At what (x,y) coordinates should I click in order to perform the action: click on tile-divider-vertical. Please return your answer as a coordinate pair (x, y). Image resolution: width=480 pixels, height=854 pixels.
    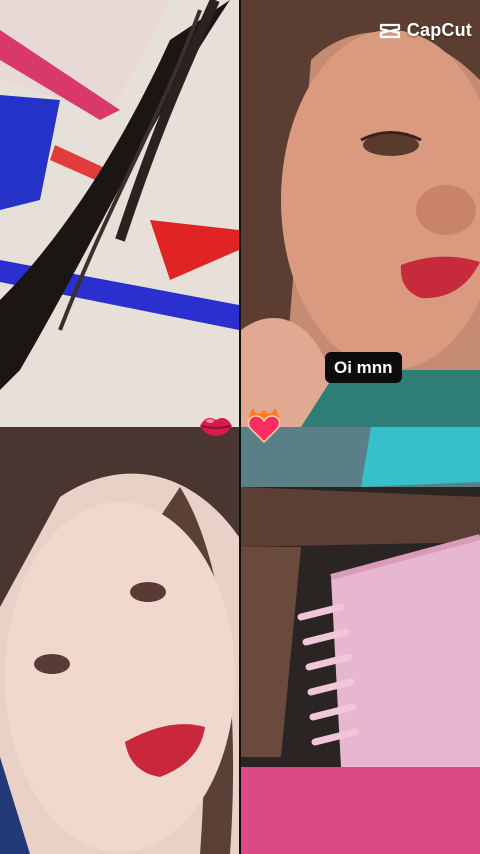
    Looking at the image, I should click on (240, 427).